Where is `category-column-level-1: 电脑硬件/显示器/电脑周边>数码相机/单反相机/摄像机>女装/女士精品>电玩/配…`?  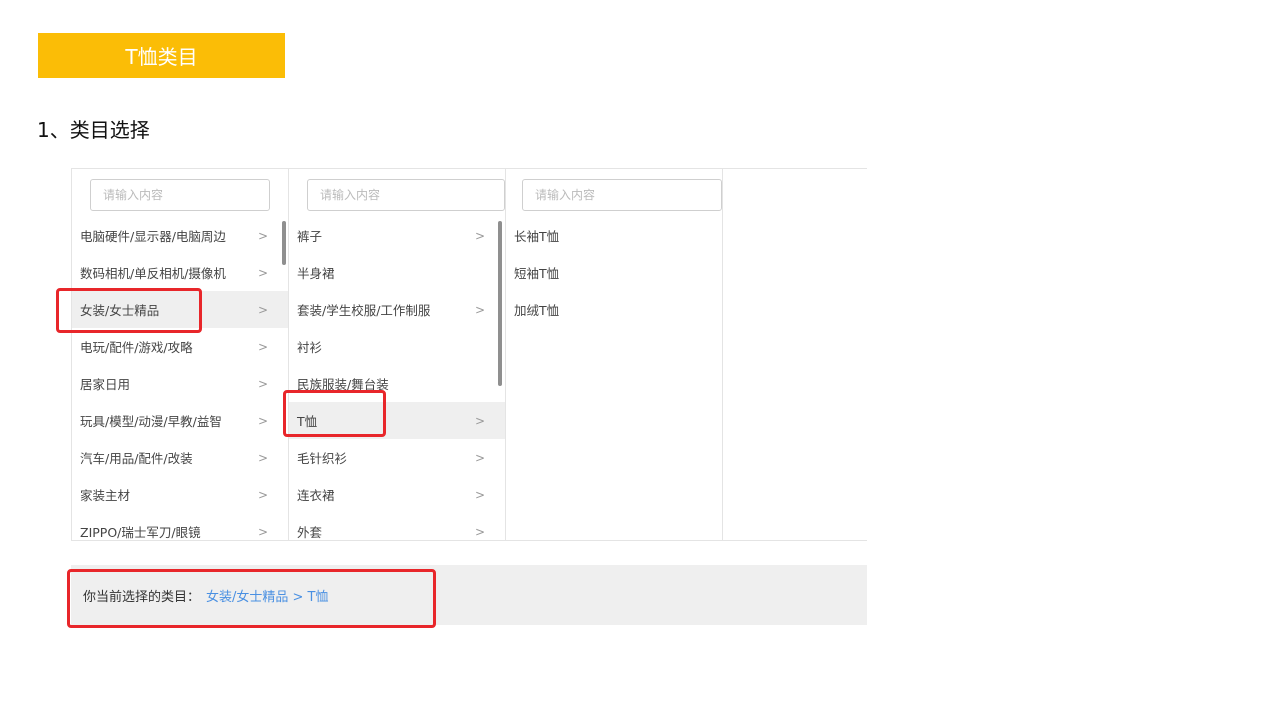 category-column-level-1: 电脑硬件/显示器/电脑周边>数码相机/单反相机/摄像机>女装/女士精品>电玩/配… is located at coordinates (180, 354).